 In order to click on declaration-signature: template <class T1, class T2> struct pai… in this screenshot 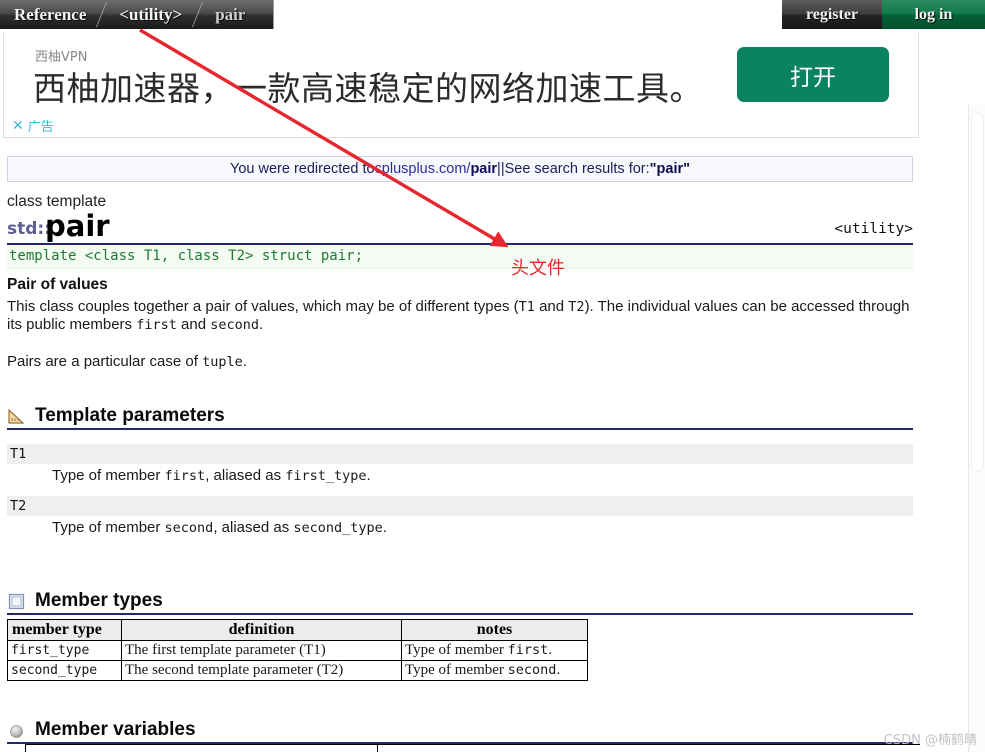, I will do `click(460, 257)`.